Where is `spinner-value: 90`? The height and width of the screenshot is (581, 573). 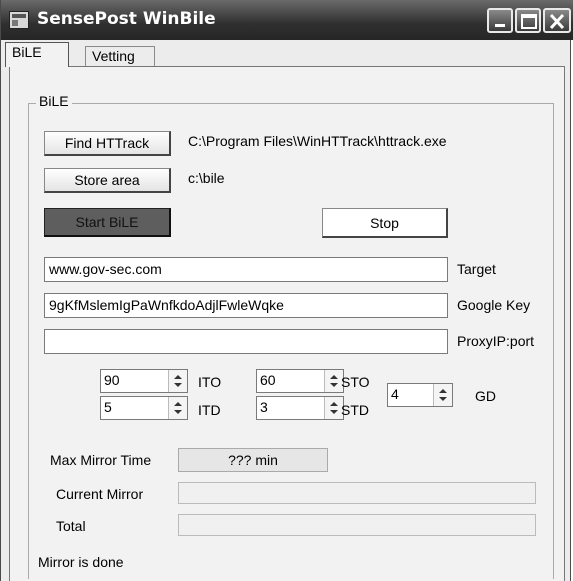
spinner-value: 90 is located at coordinates (112, 380).